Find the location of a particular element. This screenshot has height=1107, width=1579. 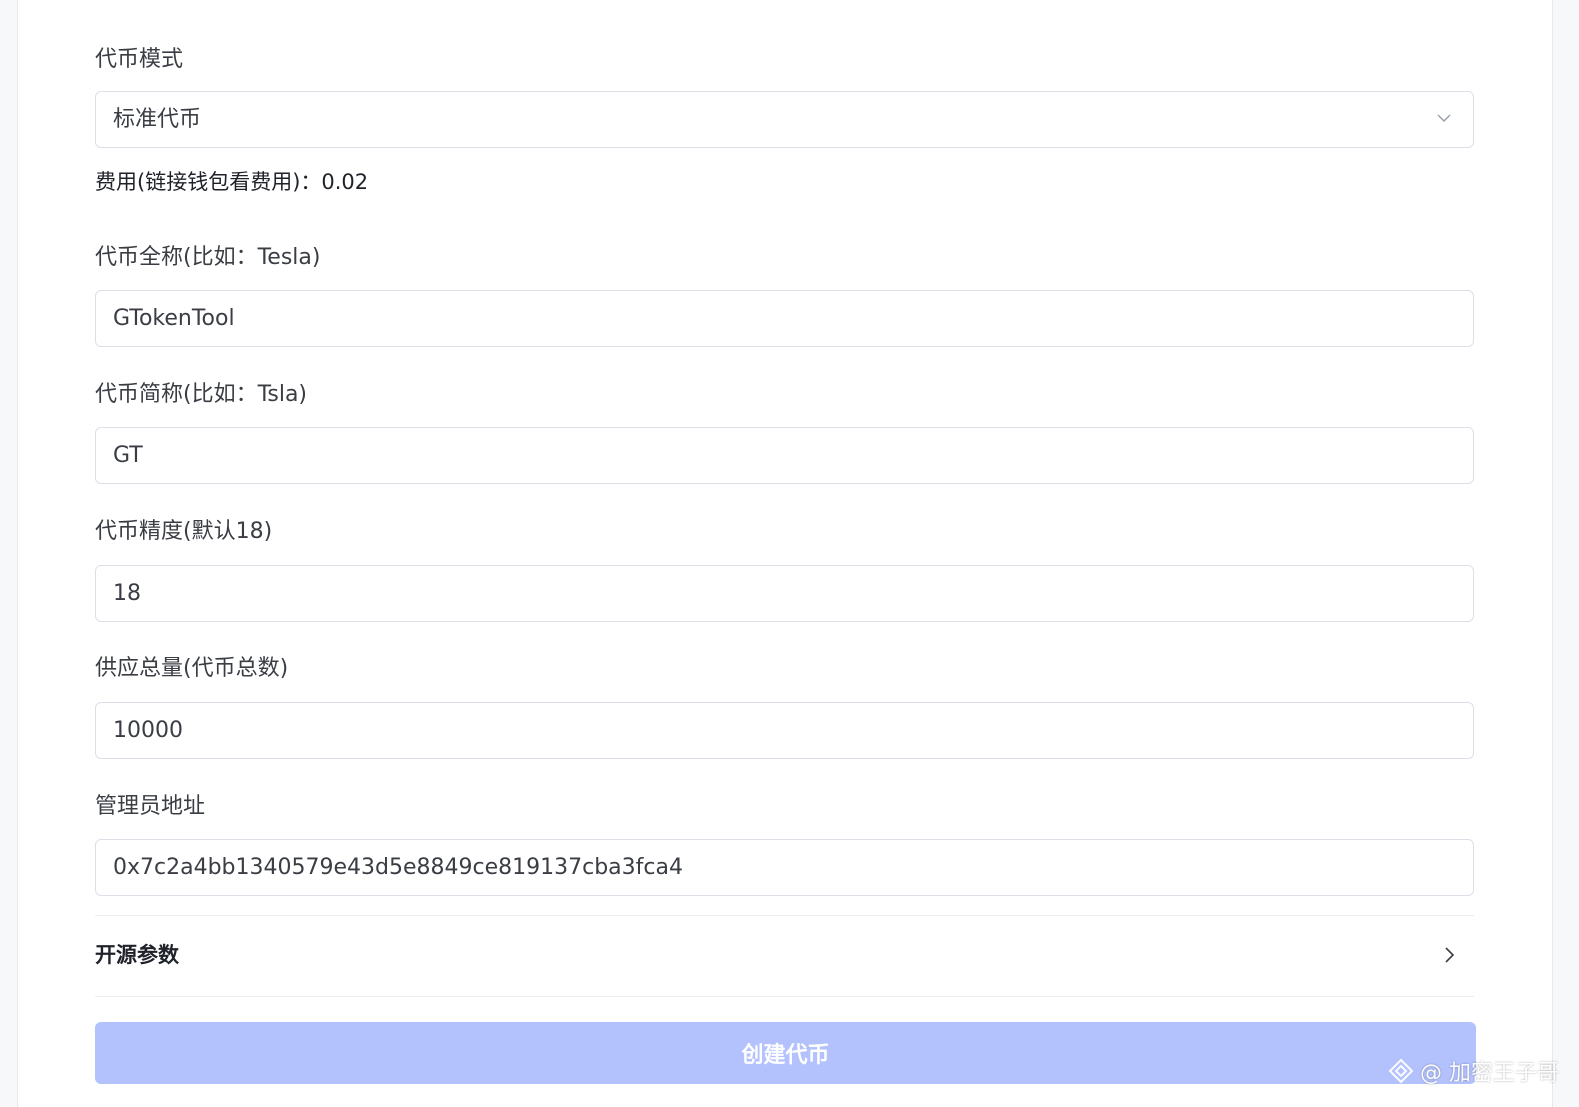

symbol-input is located at coordinates (763, 455).